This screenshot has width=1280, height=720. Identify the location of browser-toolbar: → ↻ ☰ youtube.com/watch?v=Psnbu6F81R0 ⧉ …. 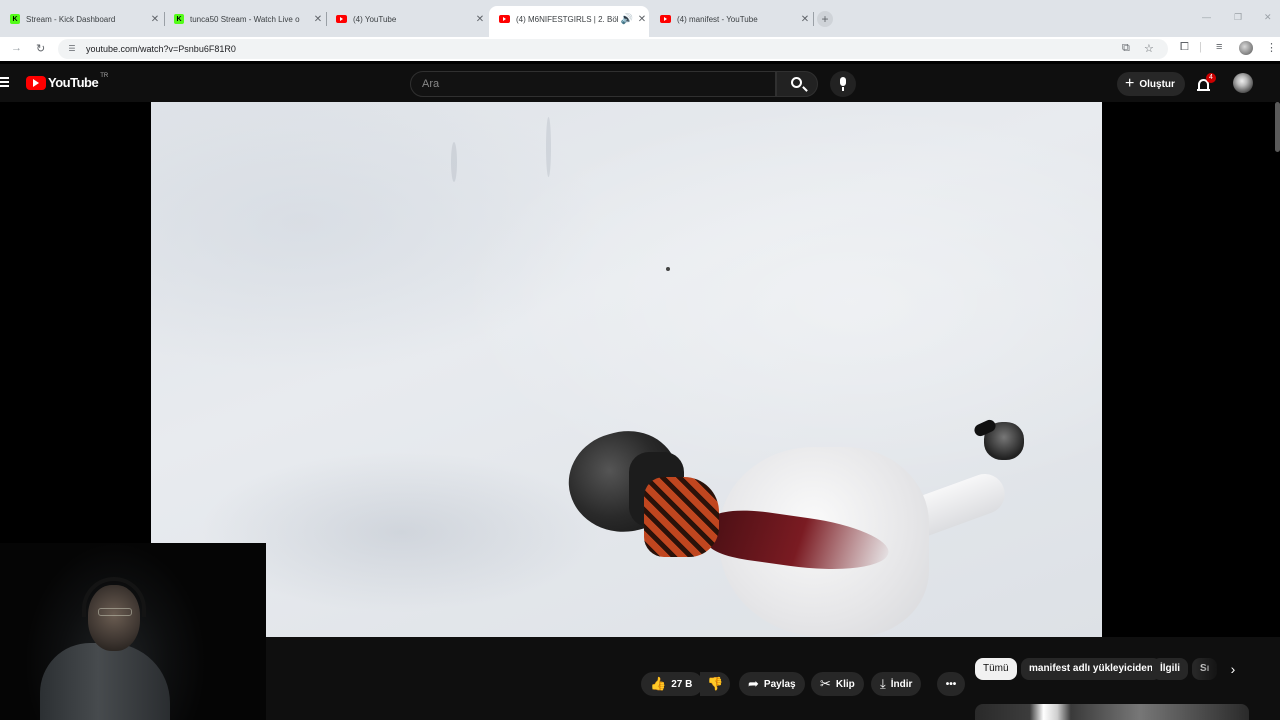
(640, 49).